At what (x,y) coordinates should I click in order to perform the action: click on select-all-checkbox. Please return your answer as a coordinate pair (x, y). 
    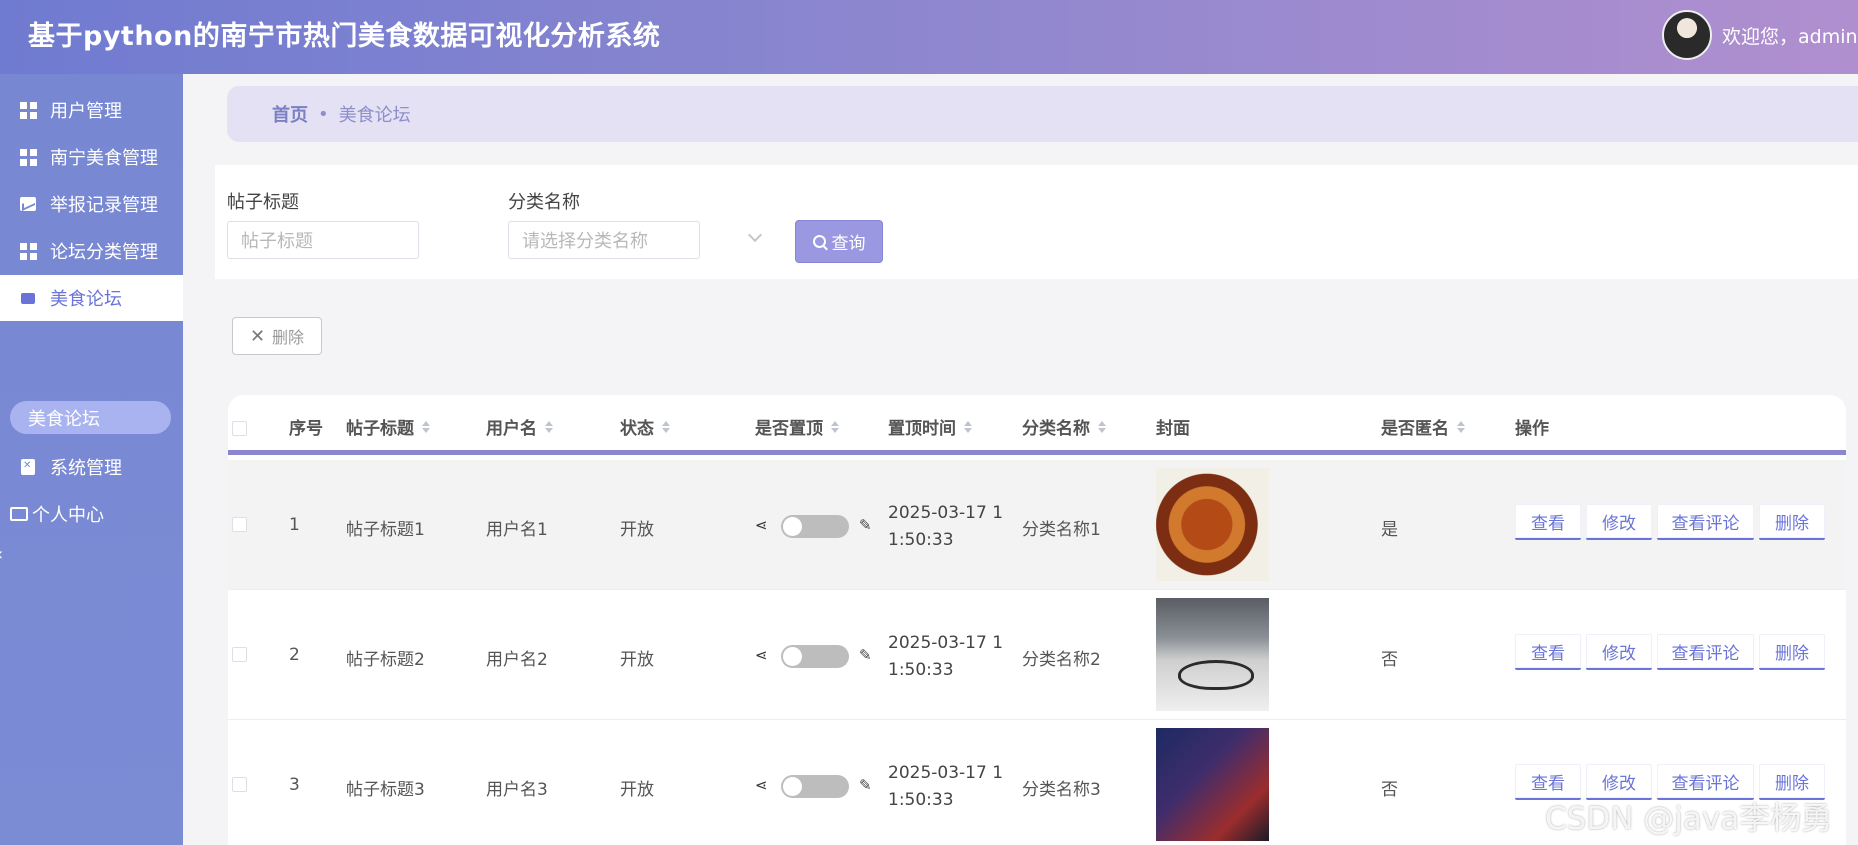
    Looking at the image, I should click on (239, 428).